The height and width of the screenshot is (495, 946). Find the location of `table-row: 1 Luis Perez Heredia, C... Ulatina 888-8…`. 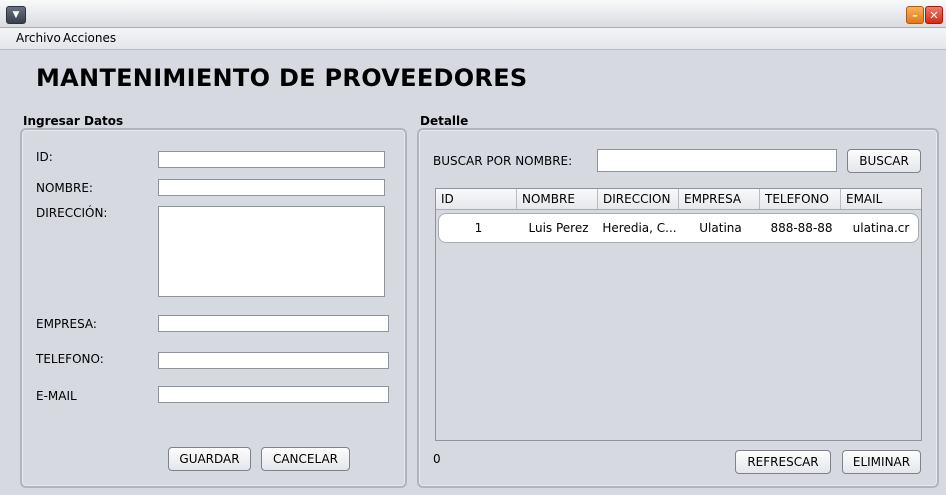

table-row: 1 Luis Perez Heredia, C... Ulatina 888-8… is located at coordinates (678, 228).